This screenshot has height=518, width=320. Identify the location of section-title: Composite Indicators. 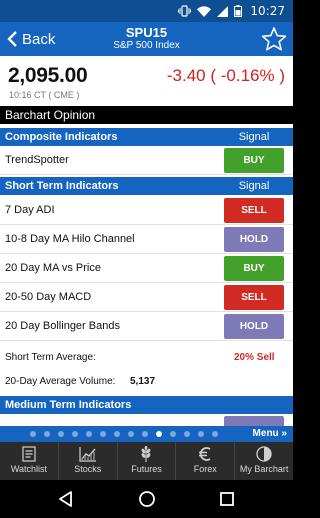
(61, 137).